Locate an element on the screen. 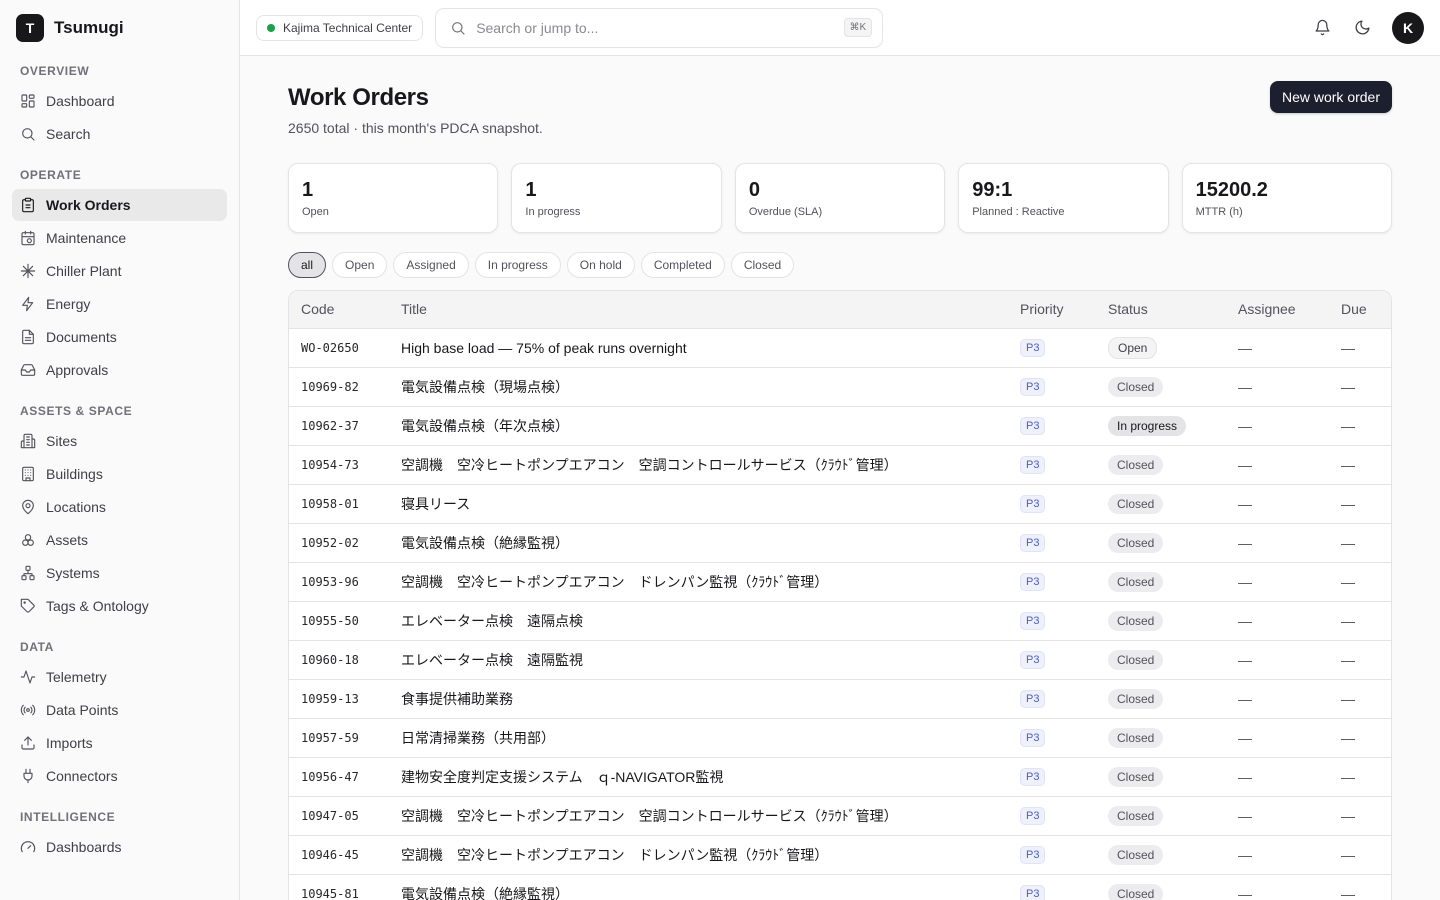  nav-section-heading: OPERATE is located at coordinates (51, 175).